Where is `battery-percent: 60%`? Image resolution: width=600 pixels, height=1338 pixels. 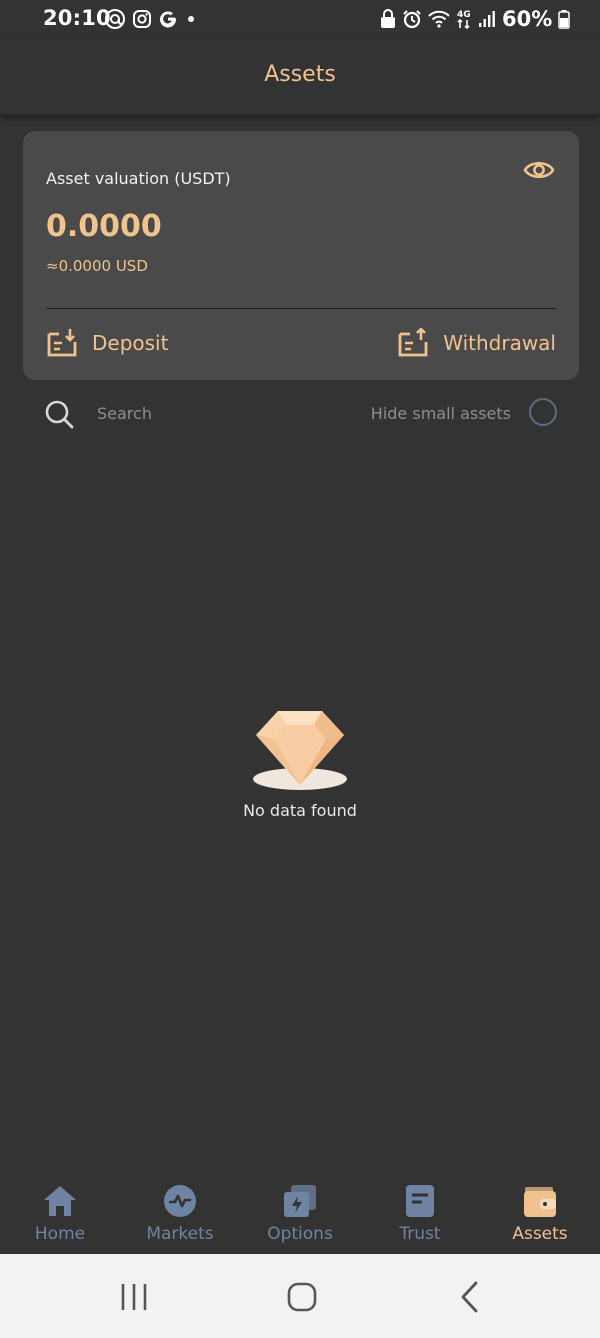
battery-percent: 60% is located at coordinates (527, 19).